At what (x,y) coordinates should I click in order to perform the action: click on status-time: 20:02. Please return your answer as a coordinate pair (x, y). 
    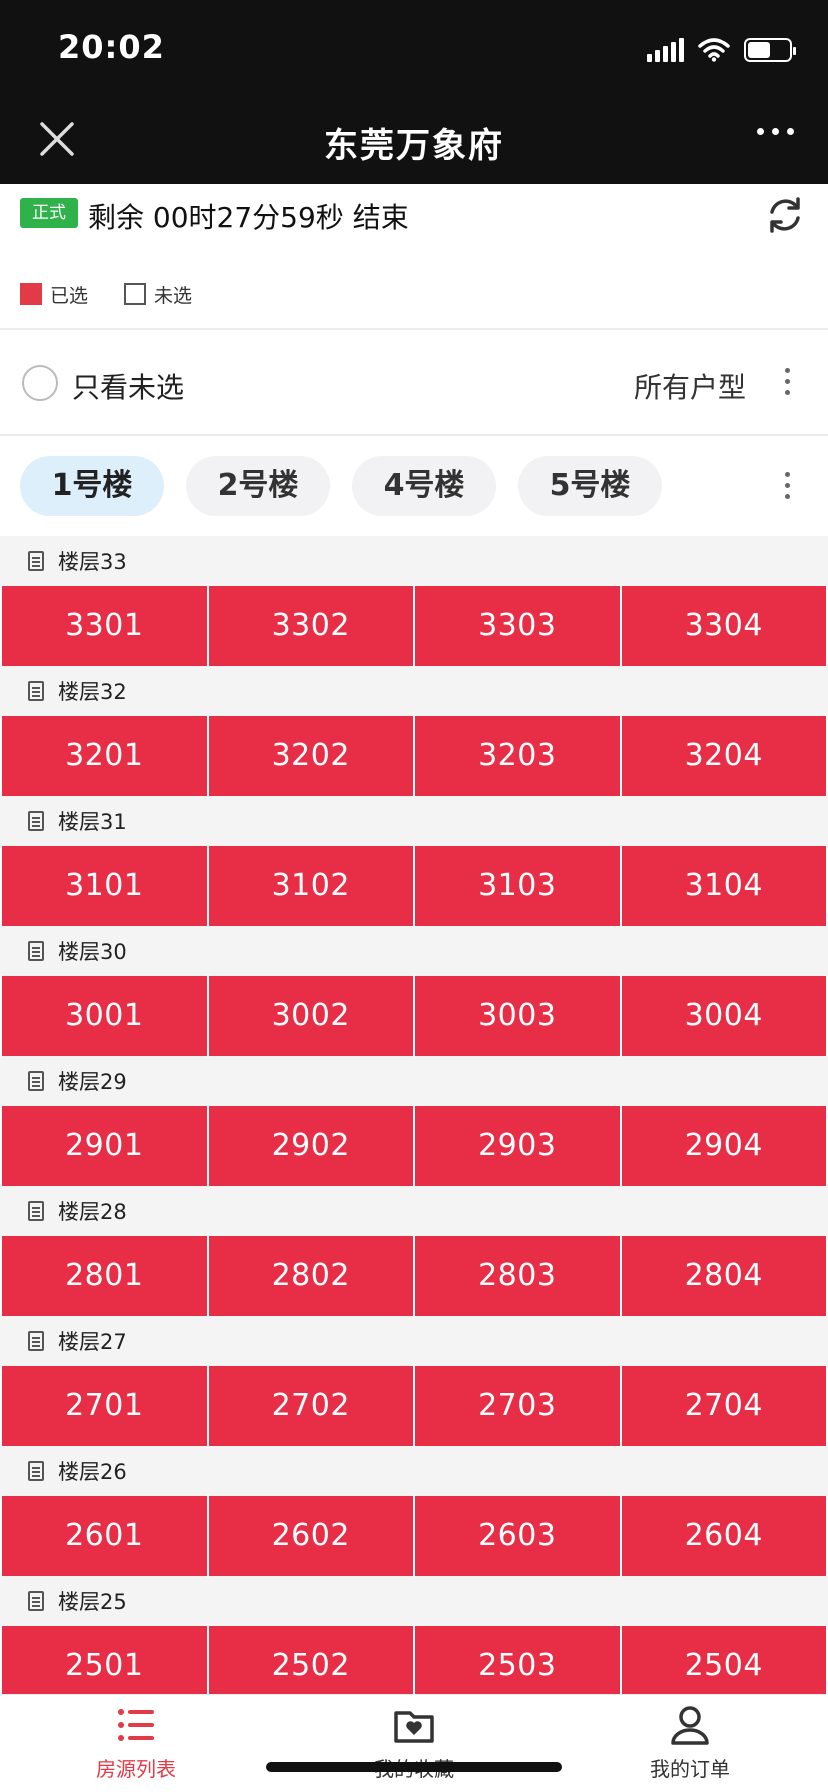
    Looking at the image, I should click on (111, 47).